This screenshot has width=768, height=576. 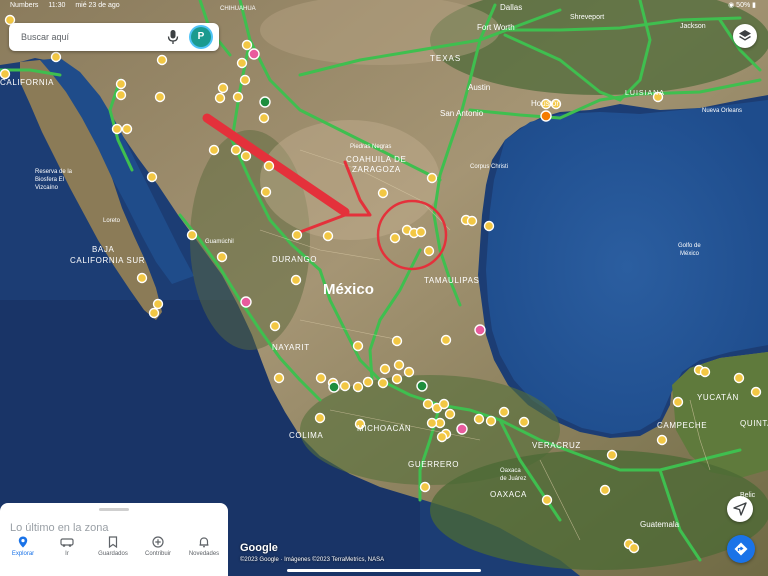 What do you see at coordinates (682, 425) in the screenshot?
I see `label-campeche: CAMPECHE` at bounding box center [682, 425].